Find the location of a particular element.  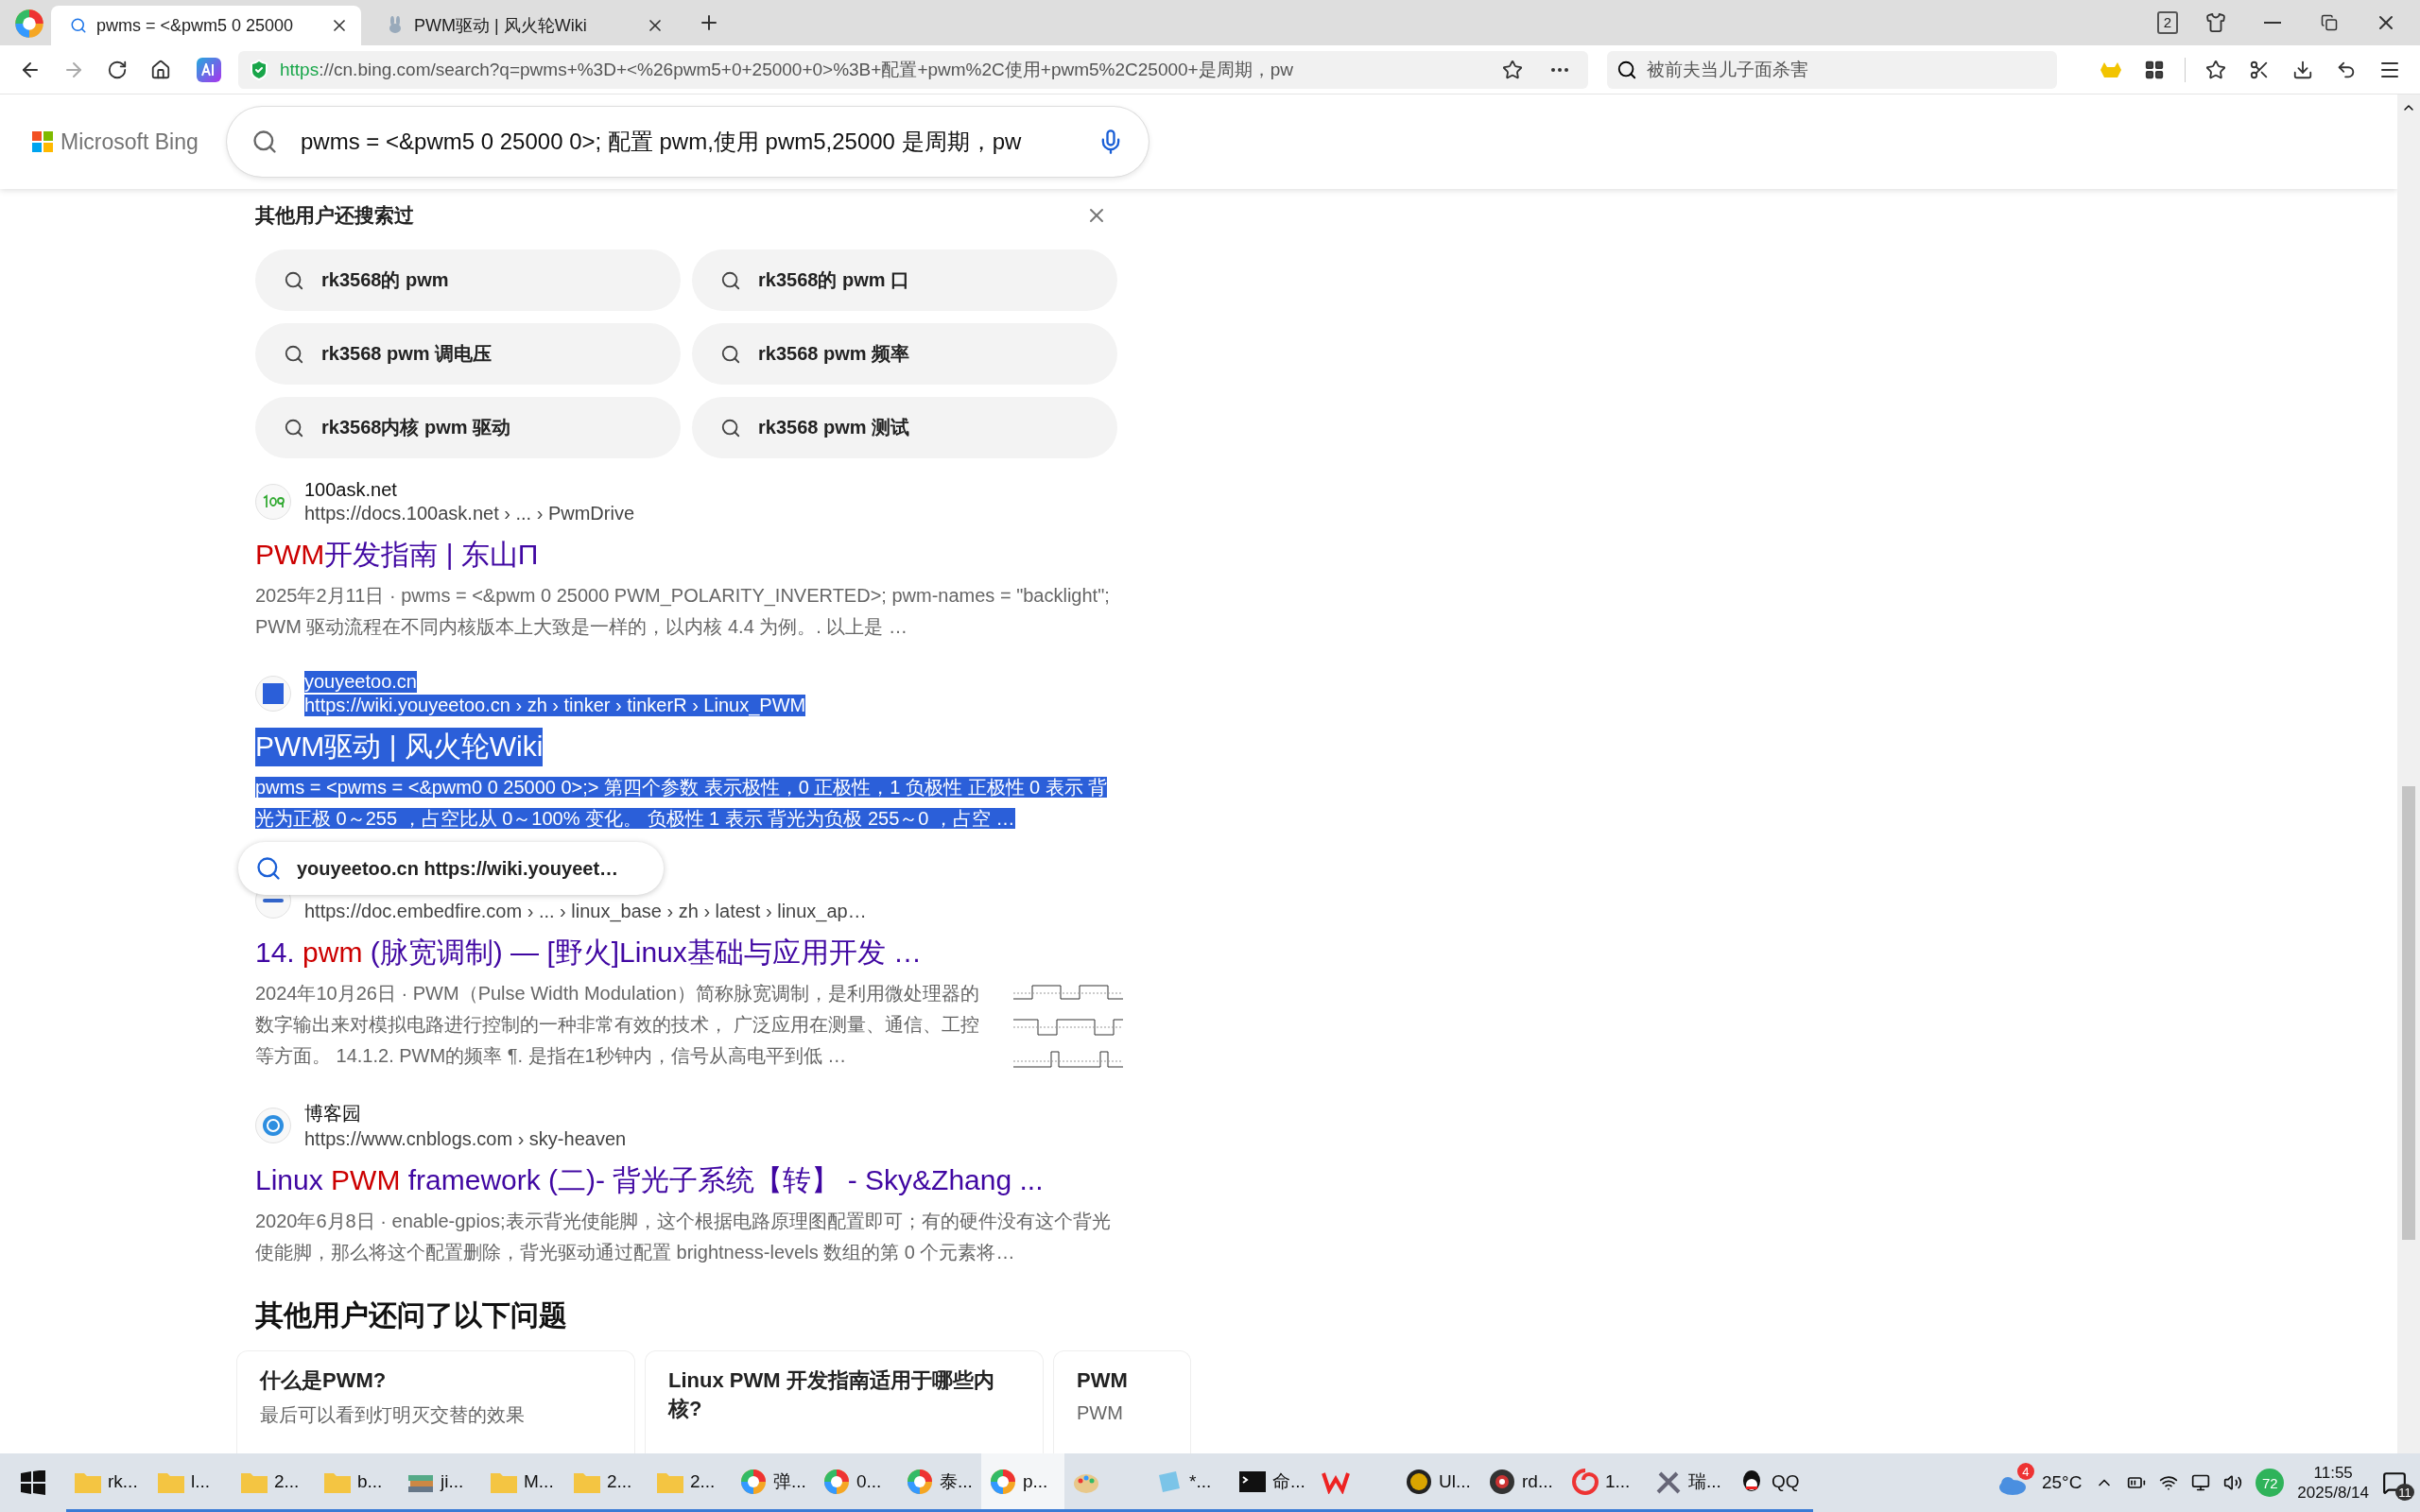

scrollbar is located at coordinates (2408, 773).